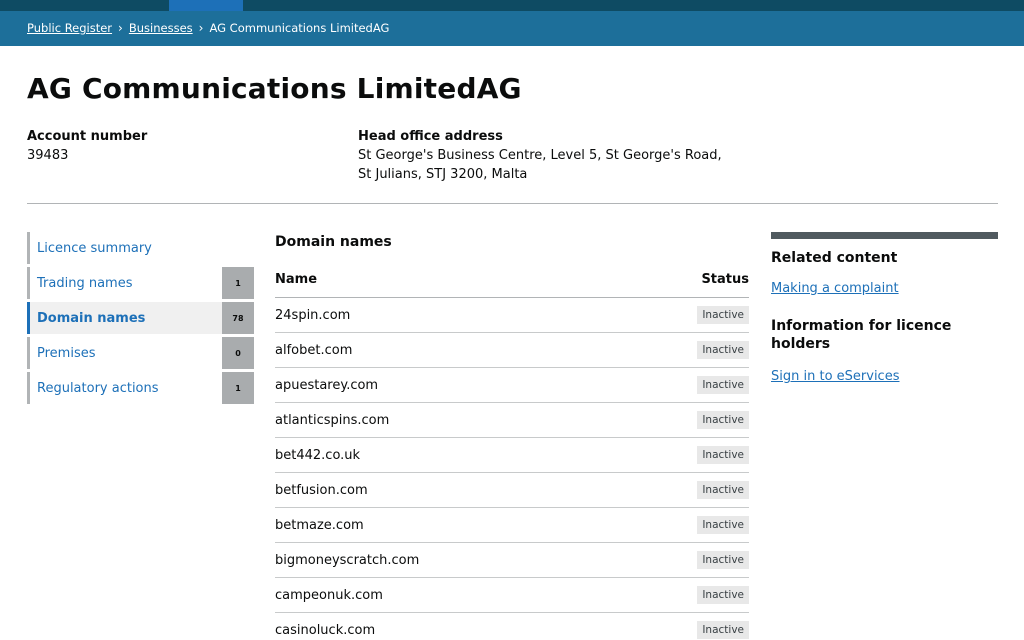  I want to click on head-office-label: Head office address, so click(430, 136).